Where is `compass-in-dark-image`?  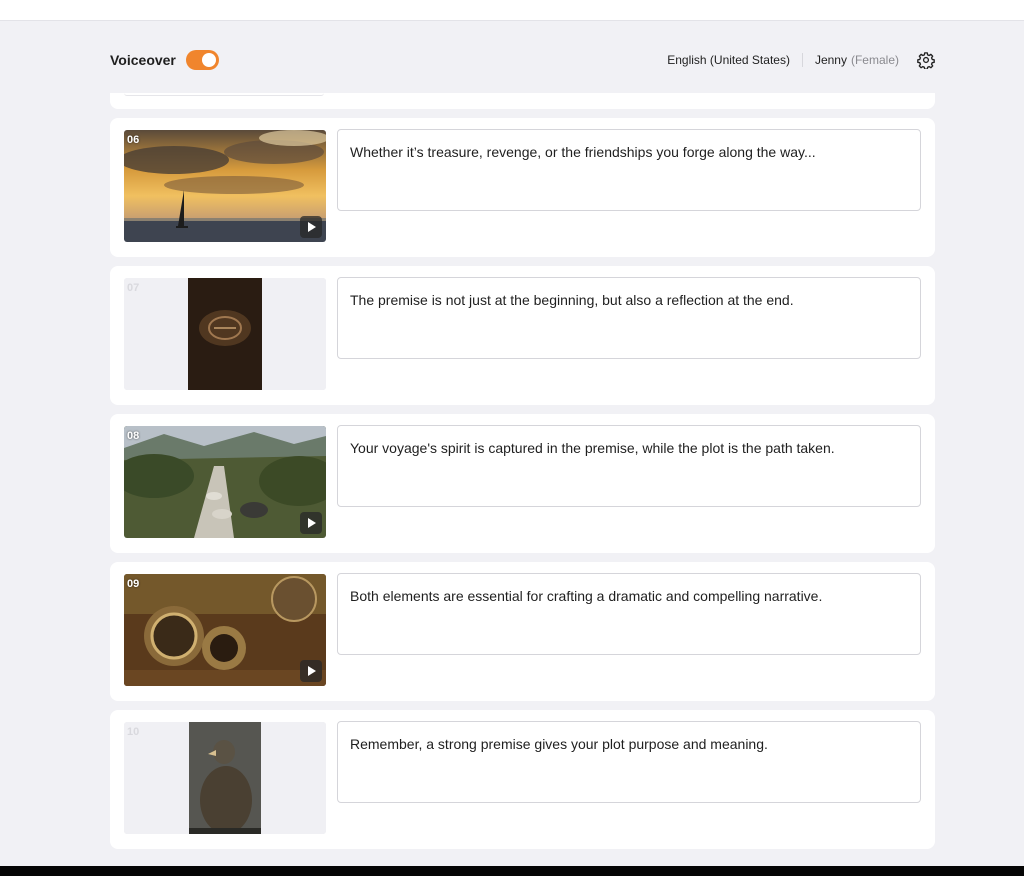
compass-in-dark-image is located at coordinates (225, 334).